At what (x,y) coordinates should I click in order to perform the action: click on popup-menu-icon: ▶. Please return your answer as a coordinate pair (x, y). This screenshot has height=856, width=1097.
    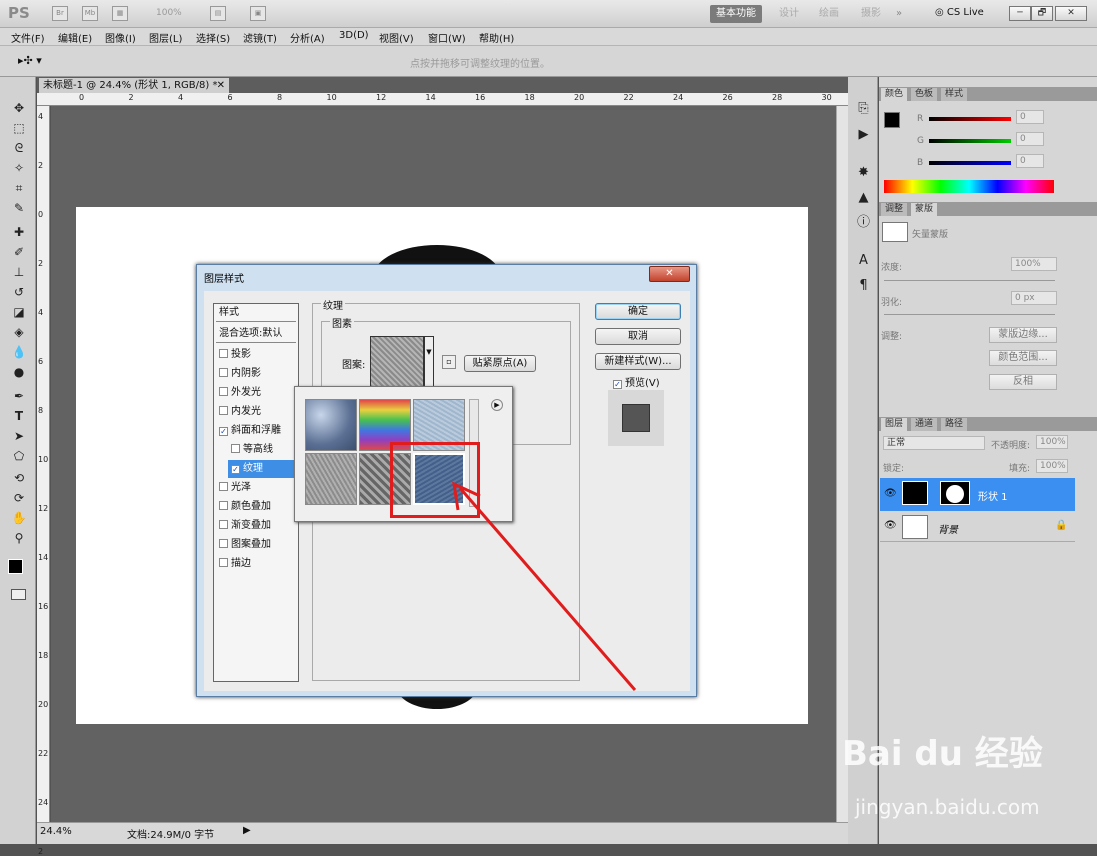
    Looking at the image, I should click on (497, 405).